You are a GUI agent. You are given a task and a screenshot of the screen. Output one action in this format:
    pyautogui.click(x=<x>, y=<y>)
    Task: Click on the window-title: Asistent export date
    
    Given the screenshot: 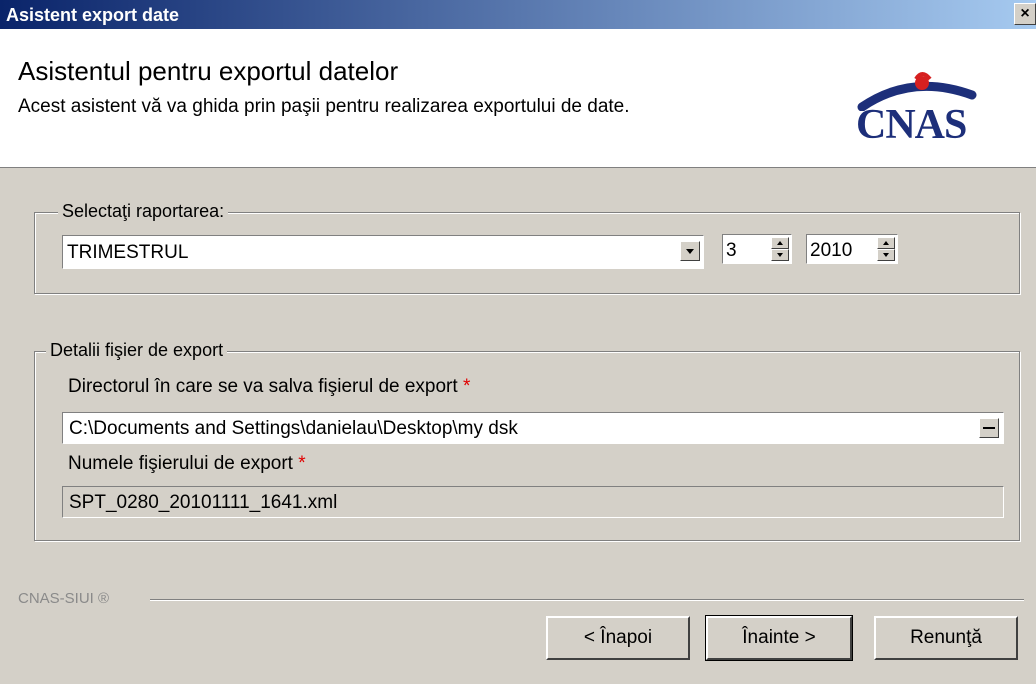 What is the action you would take?
    pyautogui.click(x=93, y=15)
    